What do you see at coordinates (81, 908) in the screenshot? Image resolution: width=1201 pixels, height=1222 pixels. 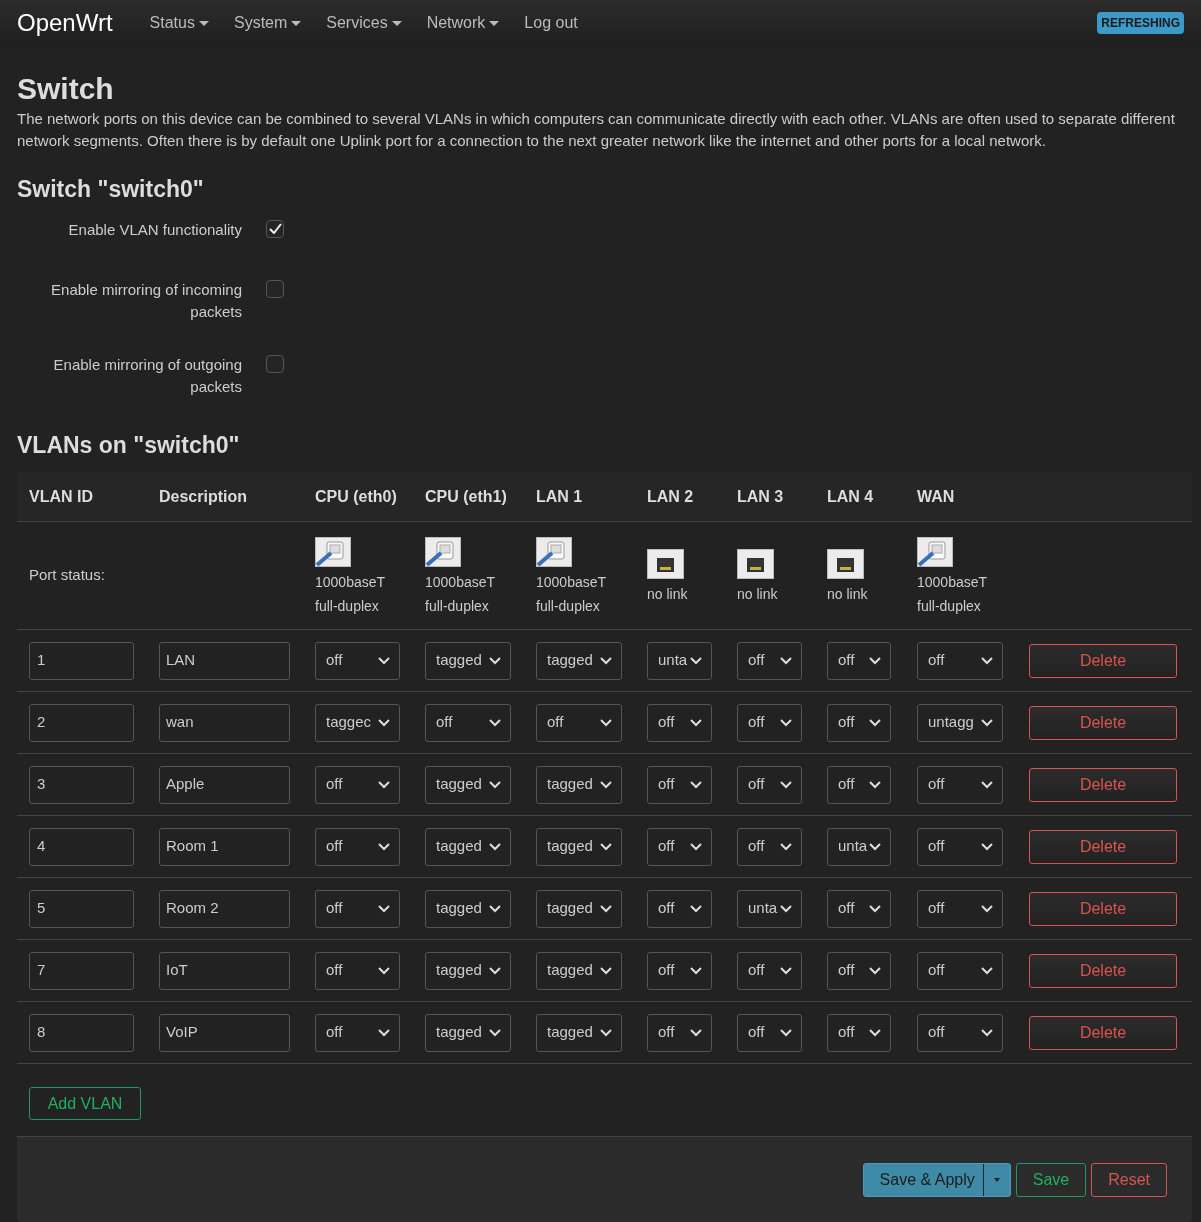 I see `vlan-id-field: 5` at bounding box center [81, 908].